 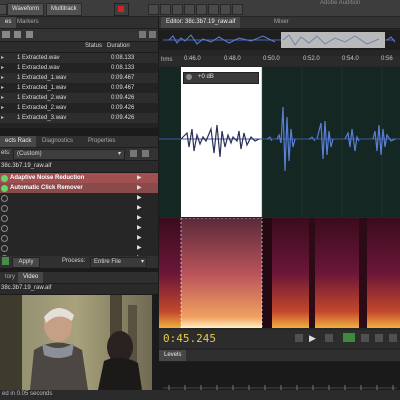 I want to click on tab-properties: Properties, so click(x=101, y=141).